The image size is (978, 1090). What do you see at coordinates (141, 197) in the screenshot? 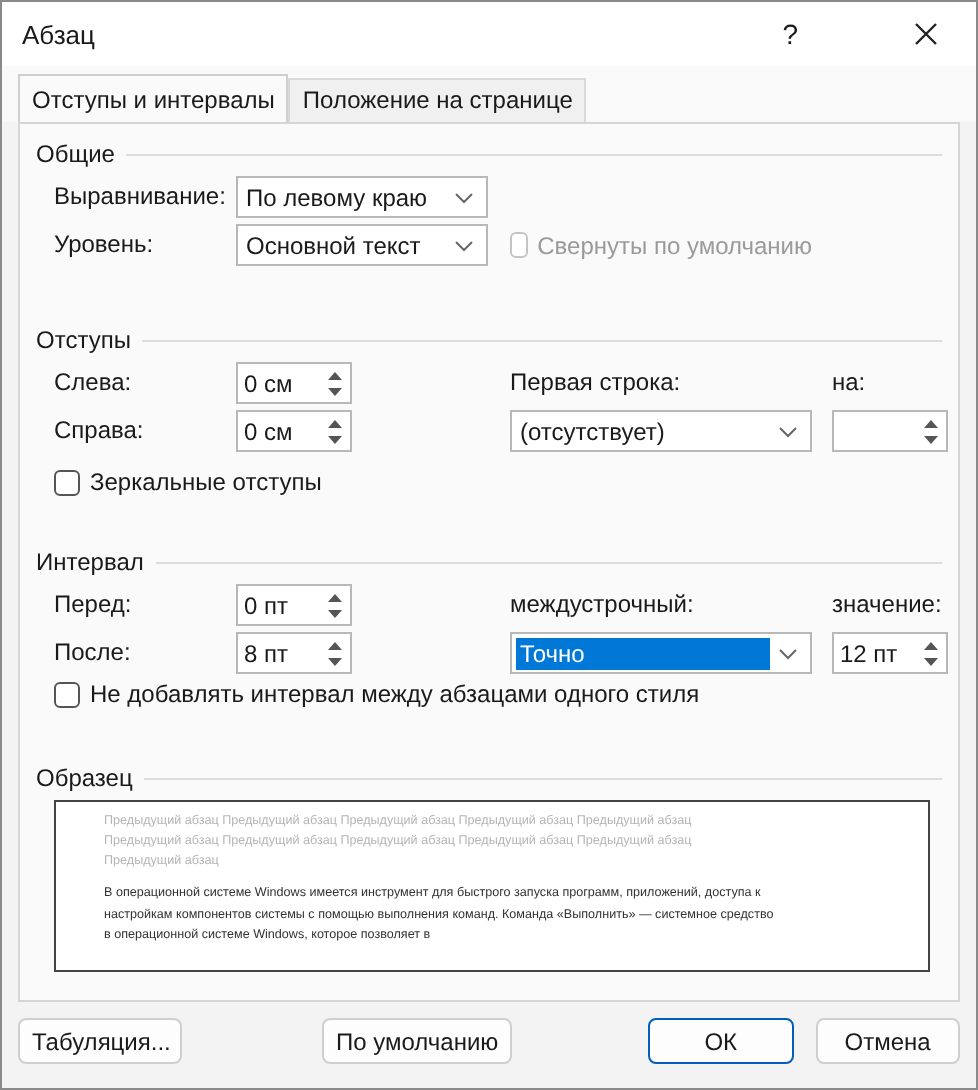
I see `field-label: Выравнивание:` at bounding box center [141, 197].